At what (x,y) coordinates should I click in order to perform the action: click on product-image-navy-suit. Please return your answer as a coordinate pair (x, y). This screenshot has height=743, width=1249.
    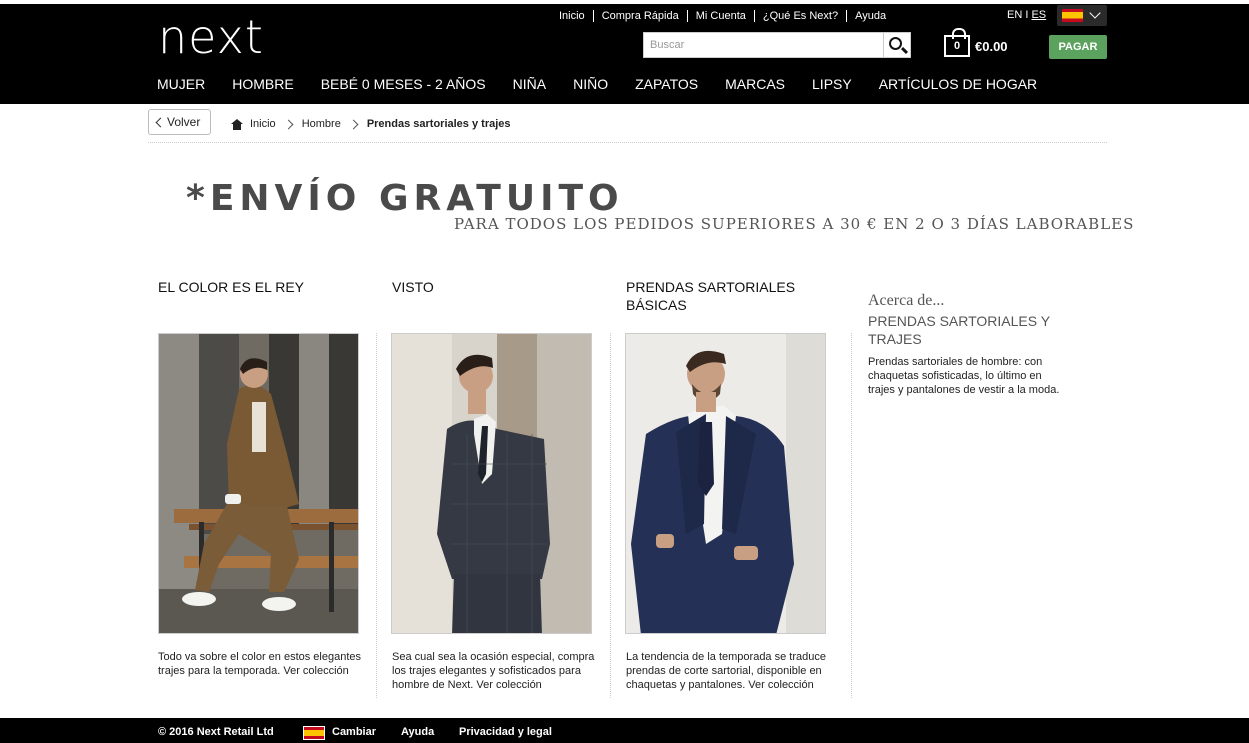
    Looking at the image, I should click on (725, 483).